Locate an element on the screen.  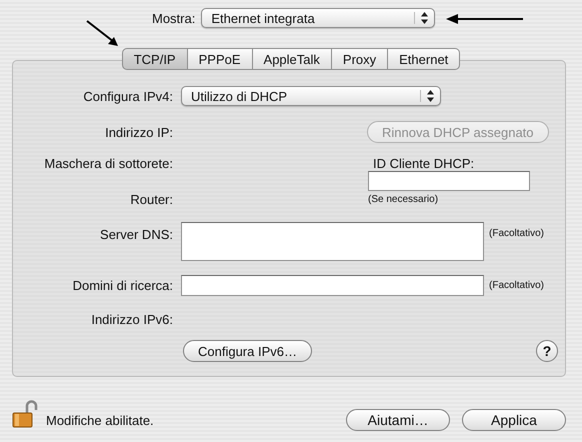
field-label: Configura IPv4: is located at coordinates (127, 96).